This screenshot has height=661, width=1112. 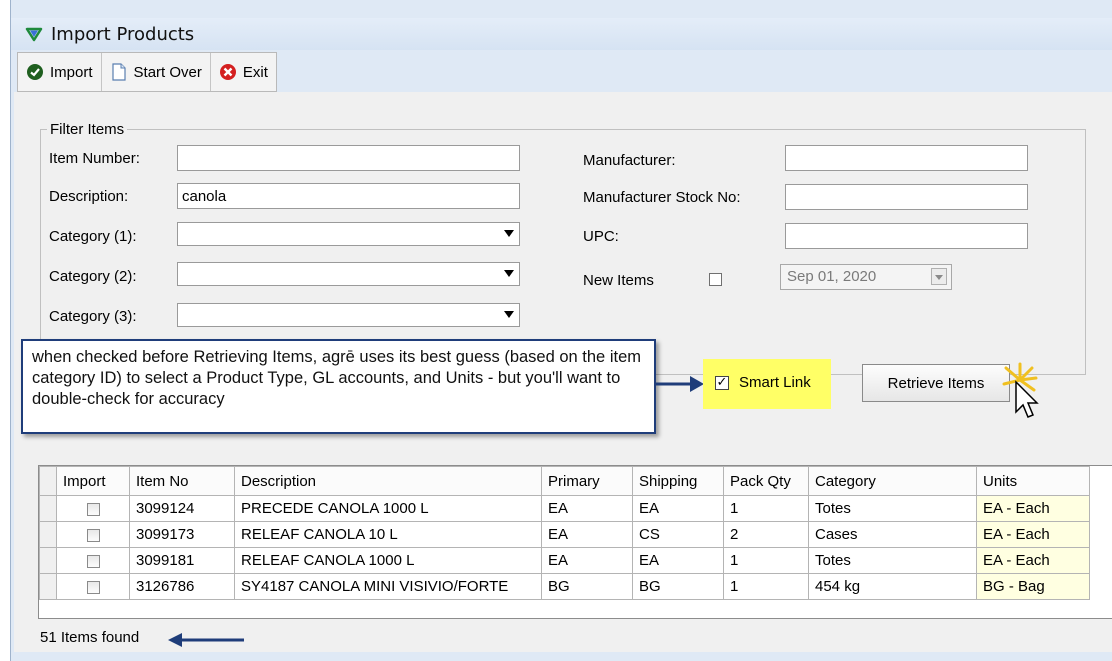 I want to click on category1-select, so click(x=348, y=234).